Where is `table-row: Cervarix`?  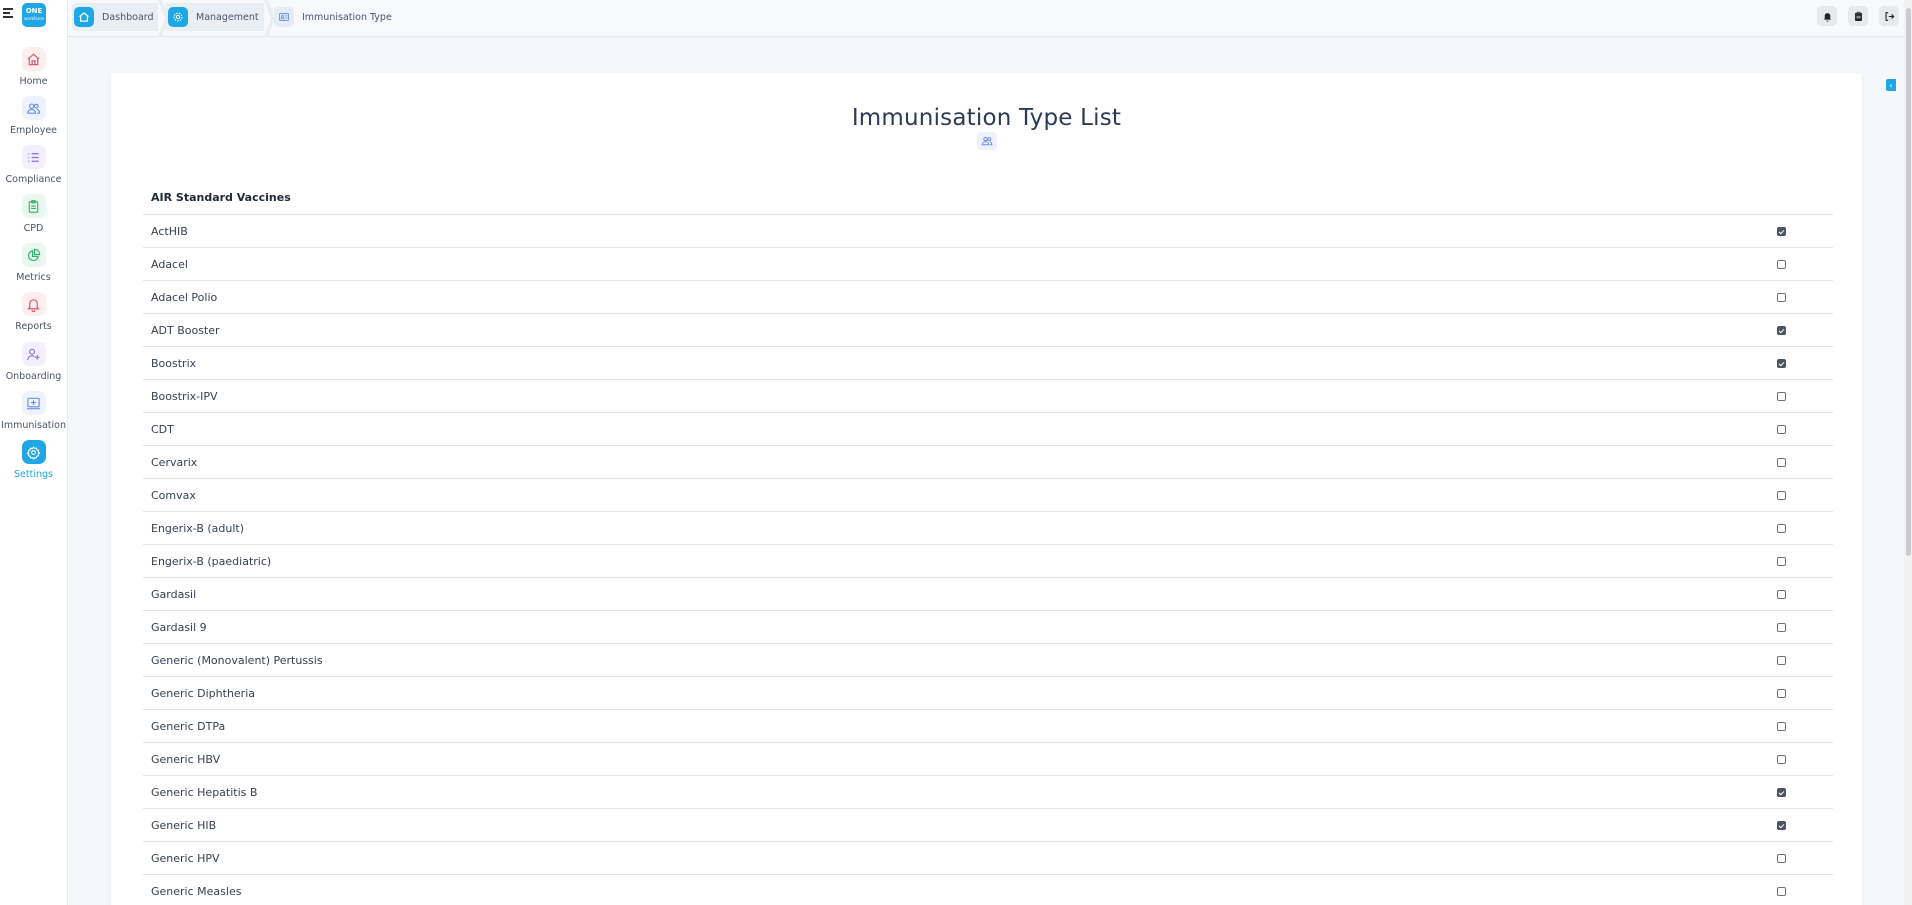
table-row: Cervarix is located at coordinates (988, 462).